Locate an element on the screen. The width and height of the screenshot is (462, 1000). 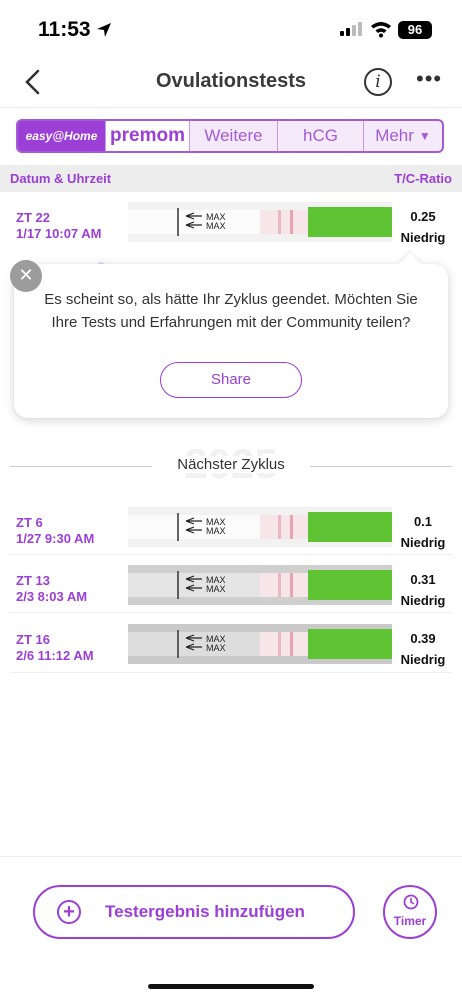
test-row: ZT 22 1/17 10:07 AM MAX MAX 0.25 Niedrig is located at coordinates (231, 227).